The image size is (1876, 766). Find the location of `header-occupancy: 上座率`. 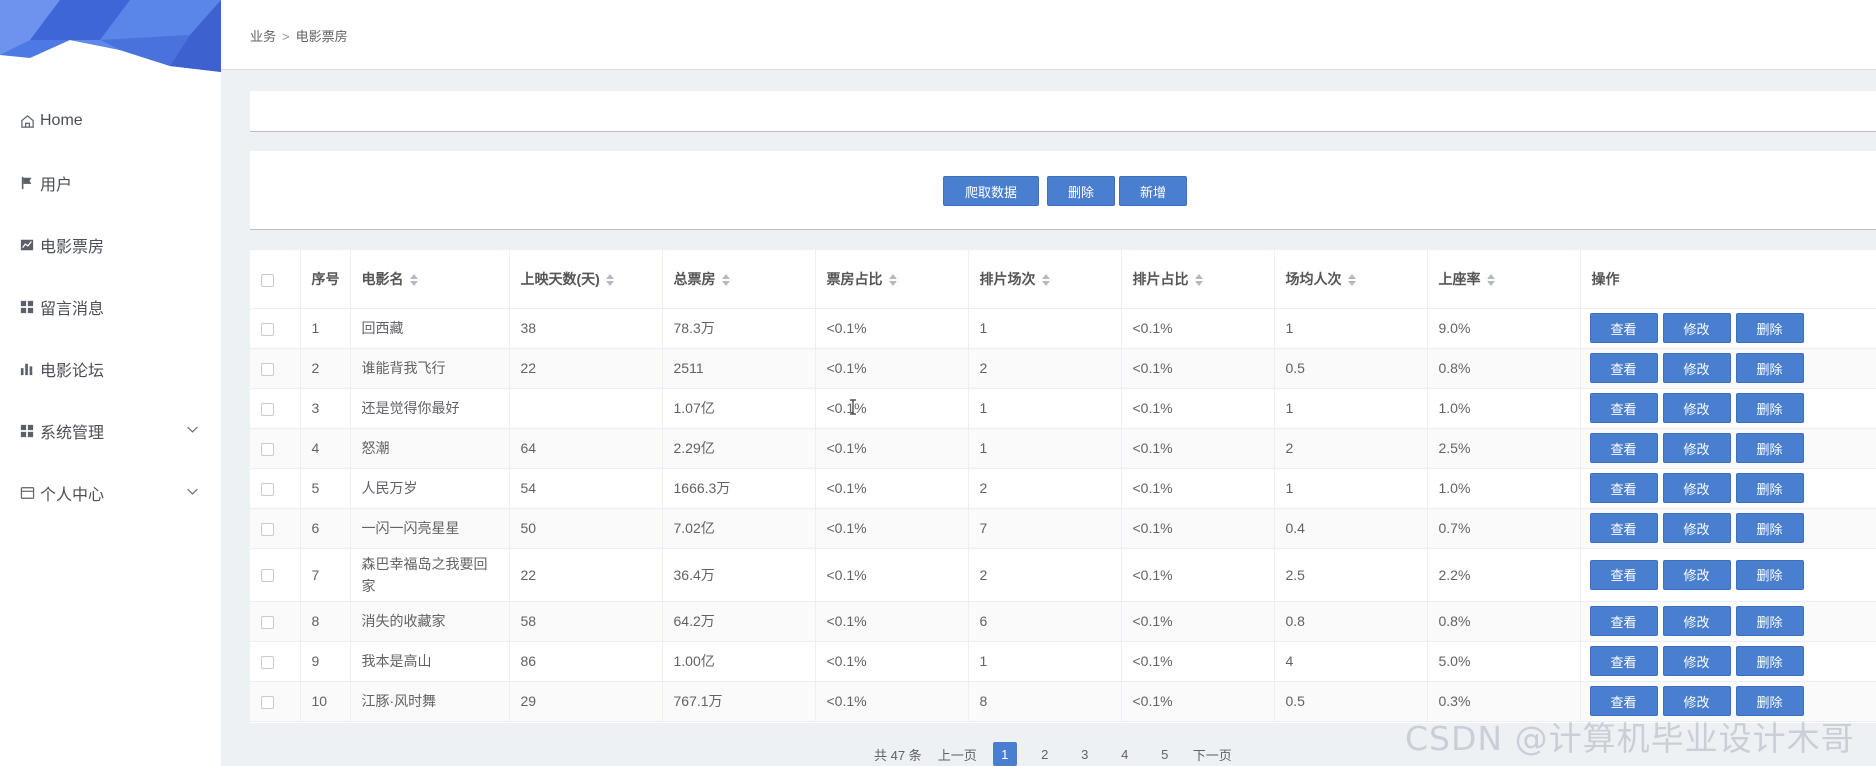

header-occupancy: 上座率 is located at coordinates (1504, 279).